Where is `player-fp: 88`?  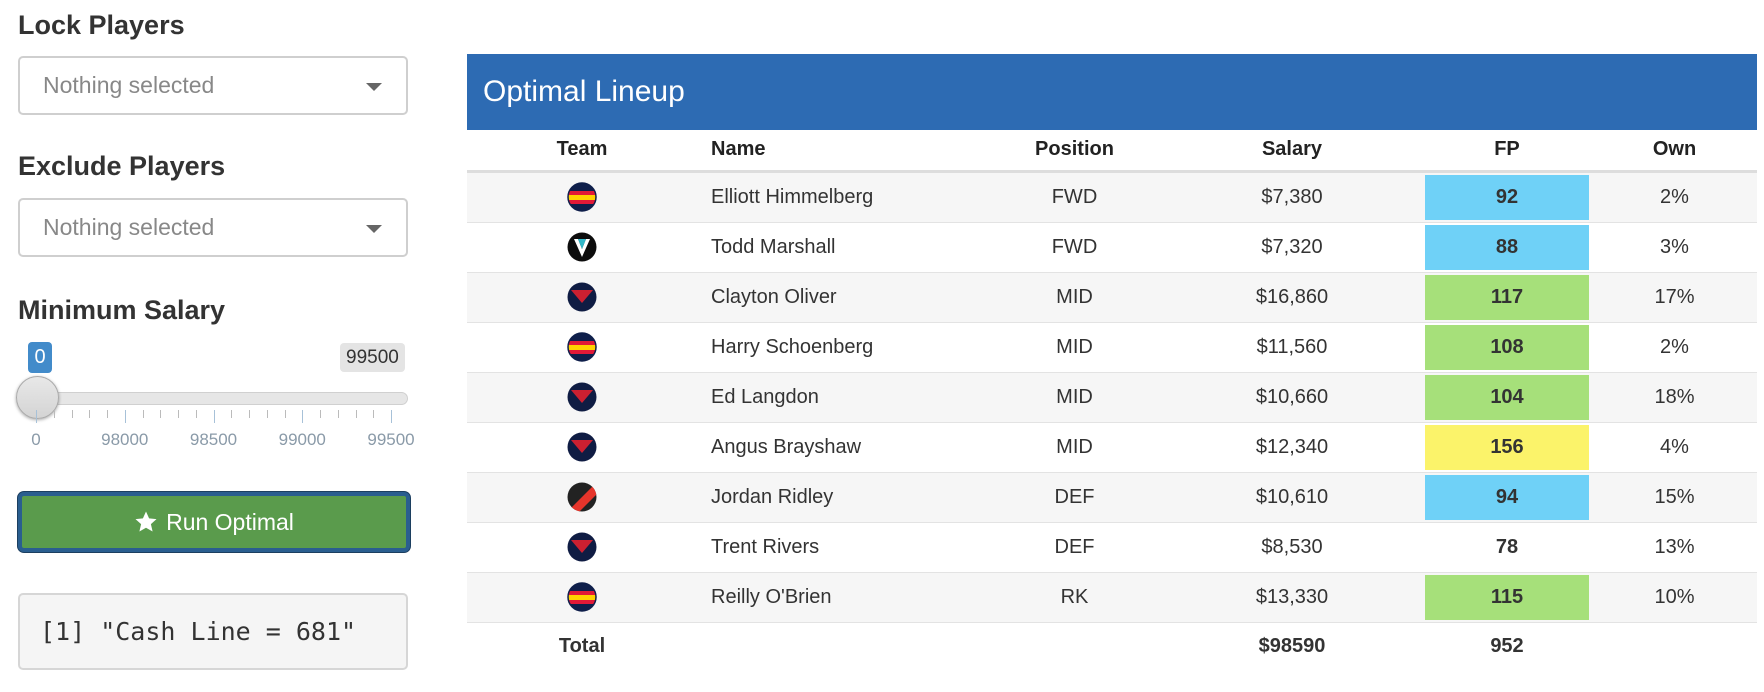 player-fp: 88 is located at coordinates (1507, 247).